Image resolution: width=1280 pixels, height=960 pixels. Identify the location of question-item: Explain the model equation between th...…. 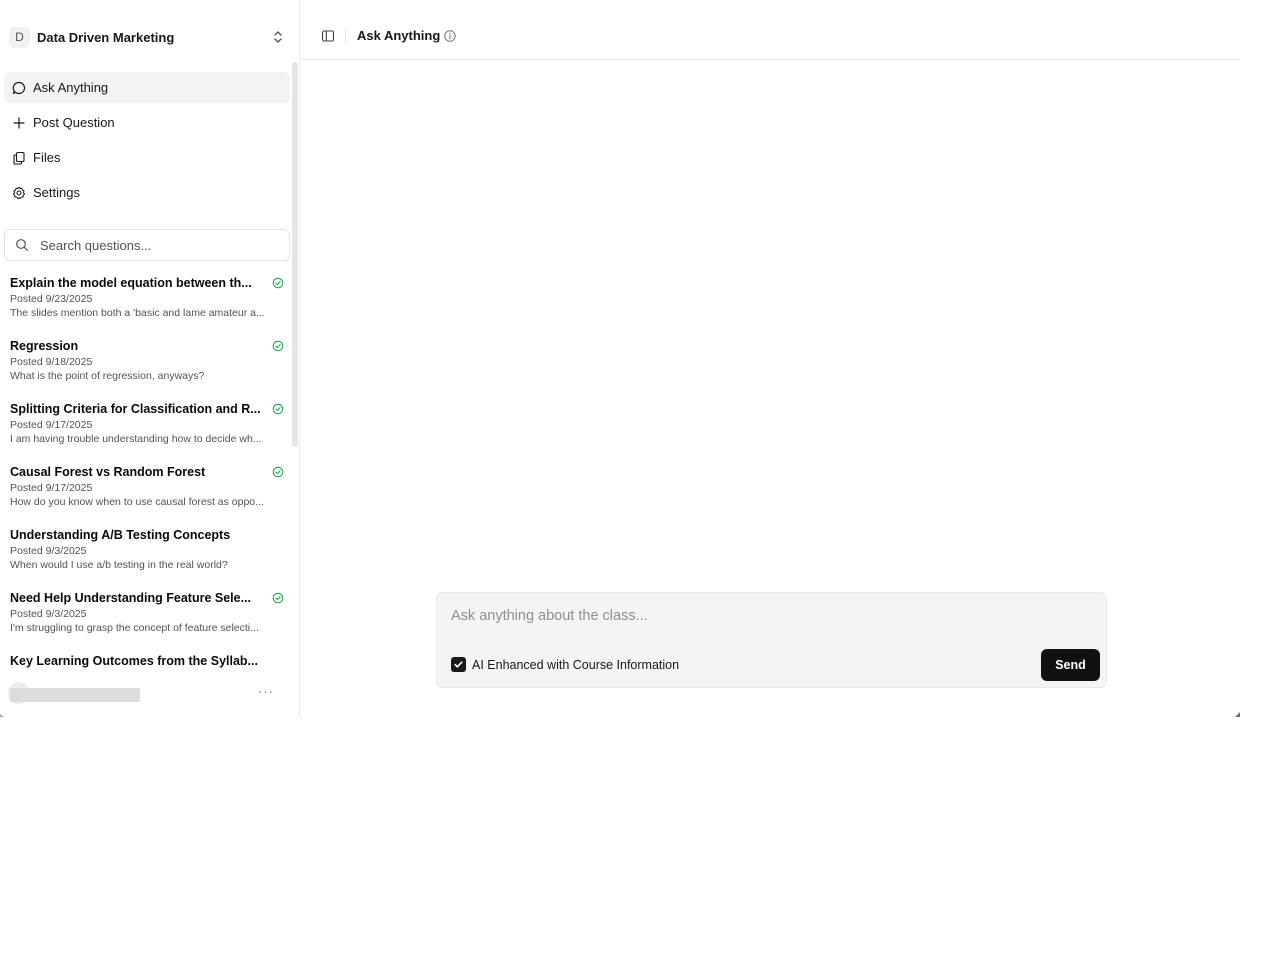
(147, 305).